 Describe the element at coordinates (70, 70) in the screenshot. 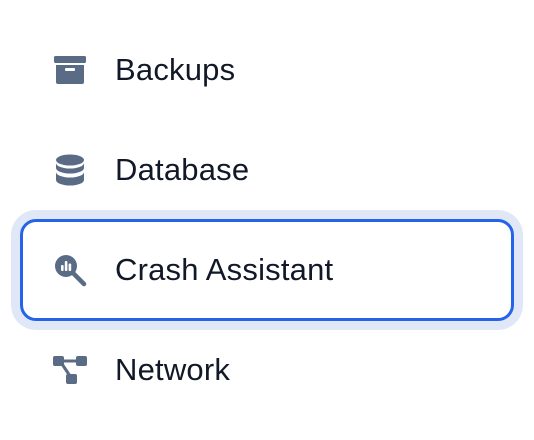

I see `archive-box-icon` at that location.